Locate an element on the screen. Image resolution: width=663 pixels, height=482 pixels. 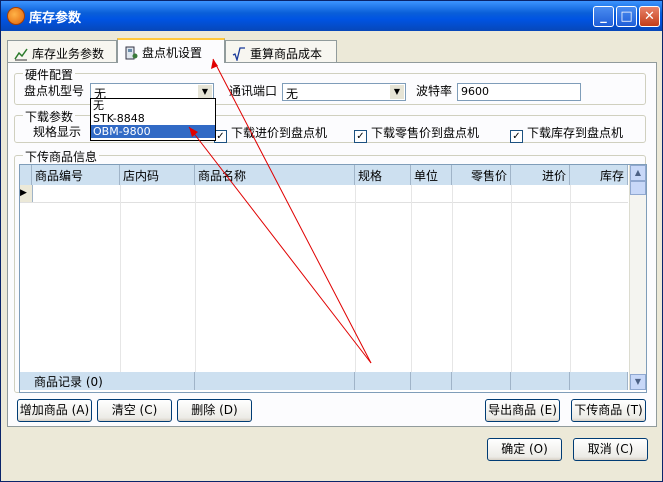
delete-button: 删除 (D) is located at coordinates (214, 410).